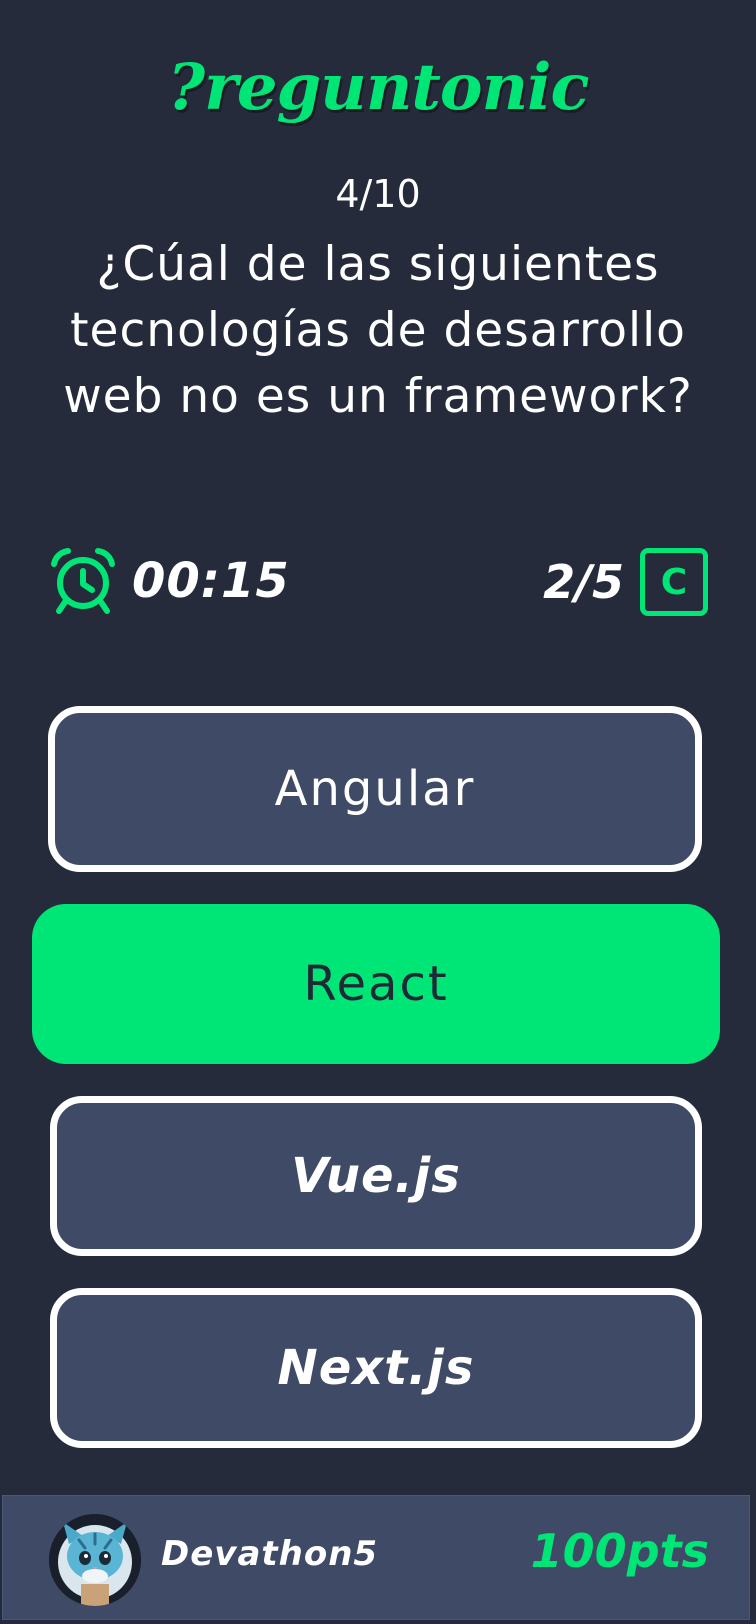 This screenshot has width=756, height=1624. I want to click on option-nextjs: Next.js, so click(376, 1368).